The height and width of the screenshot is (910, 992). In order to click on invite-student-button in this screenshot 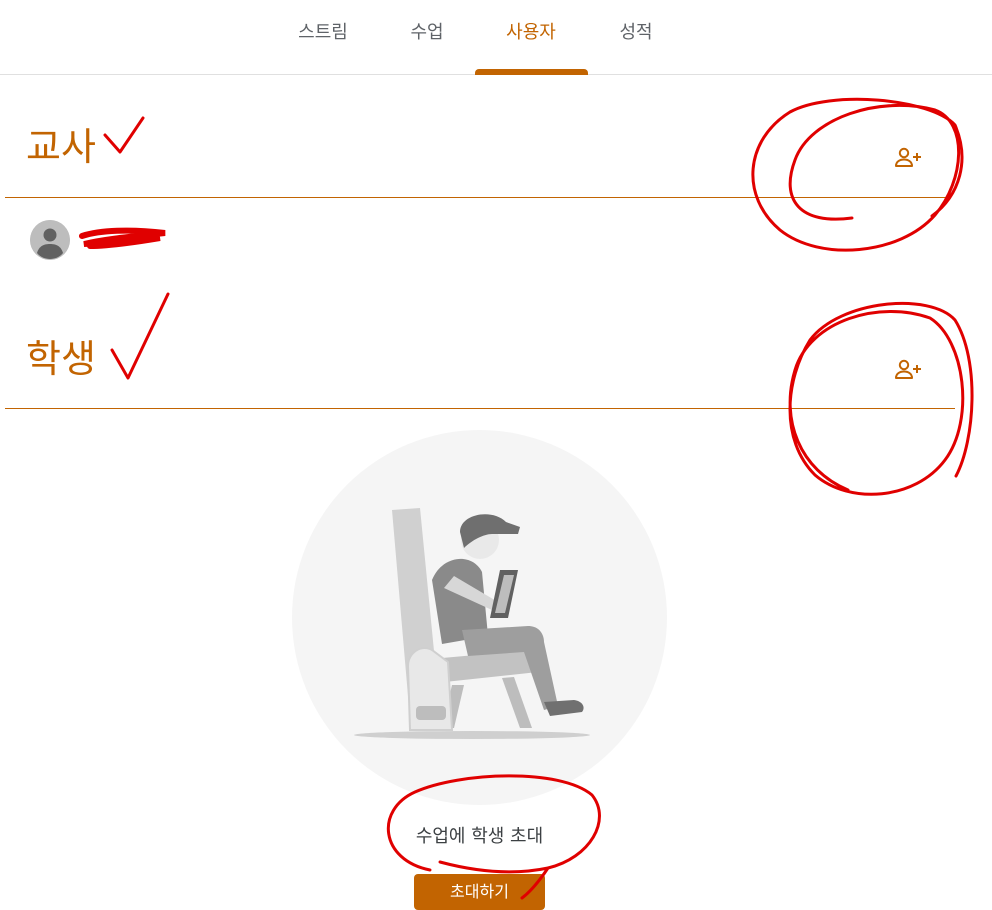, I will do `click(909, 370)`.